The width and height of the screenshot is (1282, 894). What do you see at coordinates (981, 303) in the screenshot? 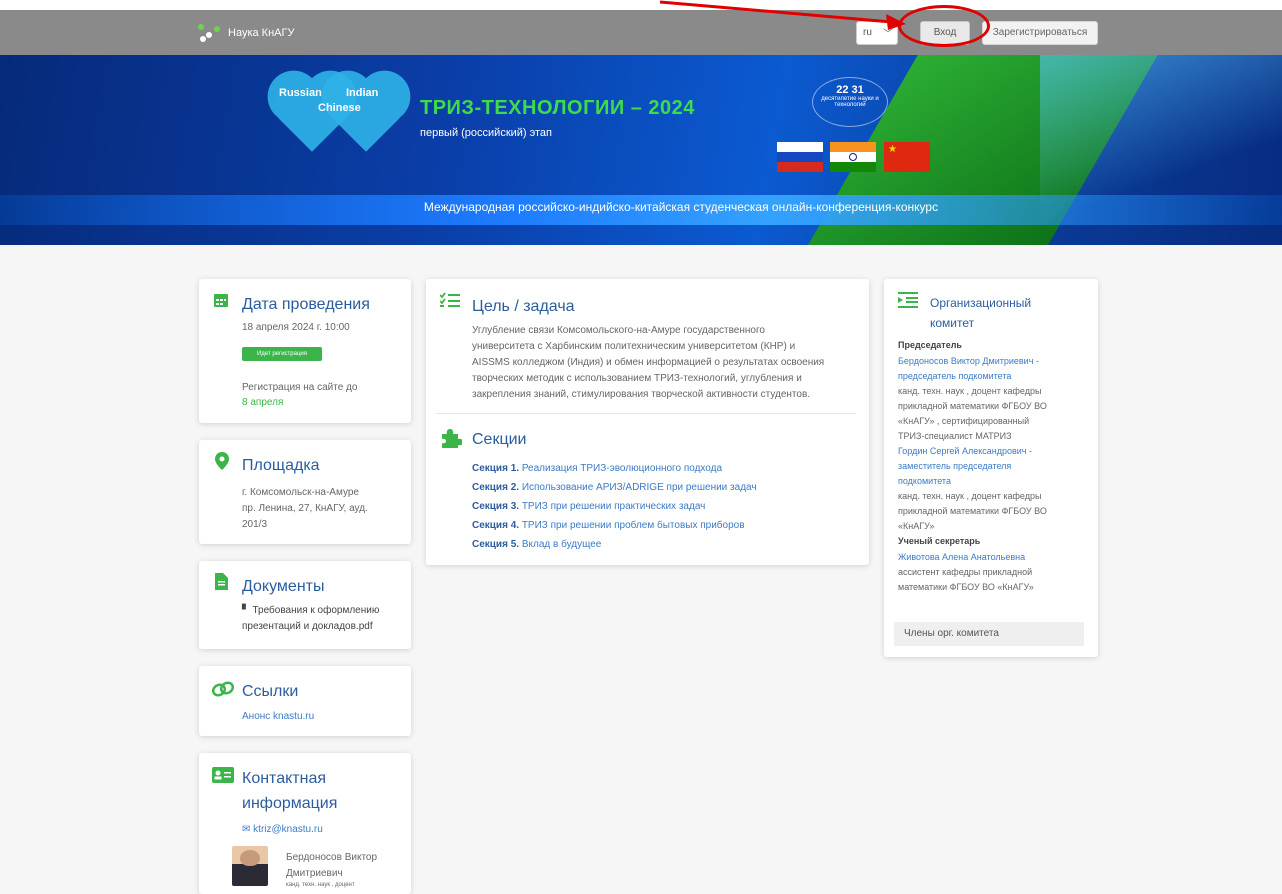
I see `org-title-line1: Организационный` at bounding box center [981, 303].